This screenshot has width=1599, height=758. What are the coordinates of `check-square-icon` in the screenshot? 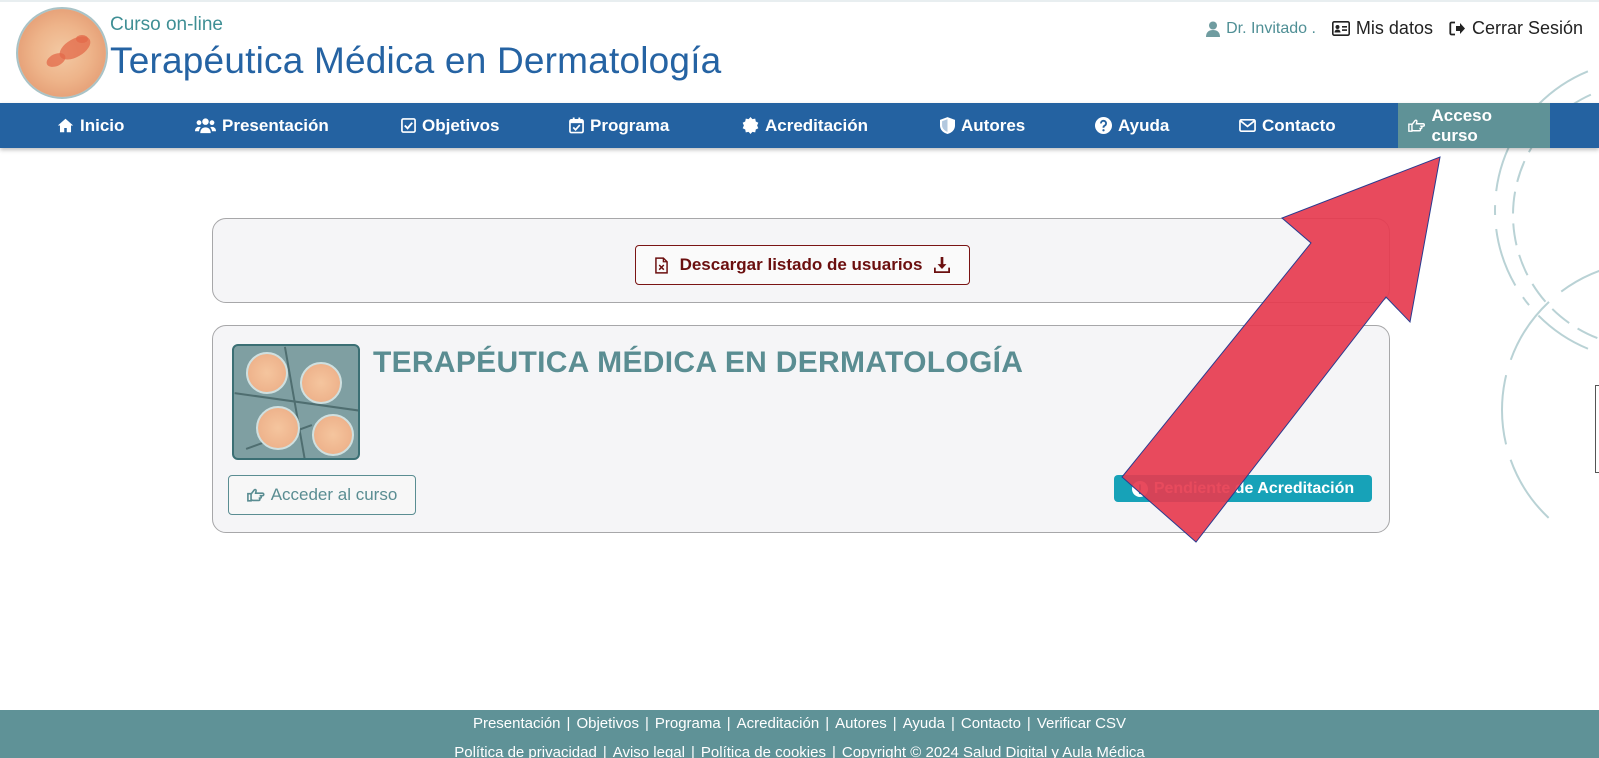 It's located at (408, 125).